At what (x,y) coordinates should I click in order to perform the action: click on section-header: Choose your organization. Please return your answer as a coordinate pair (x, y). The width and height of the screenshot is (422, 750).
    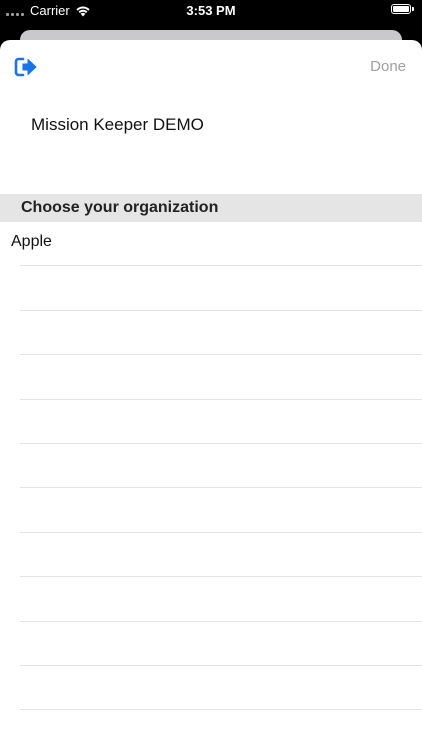
    Looking at the image, I should click on (211, 208).